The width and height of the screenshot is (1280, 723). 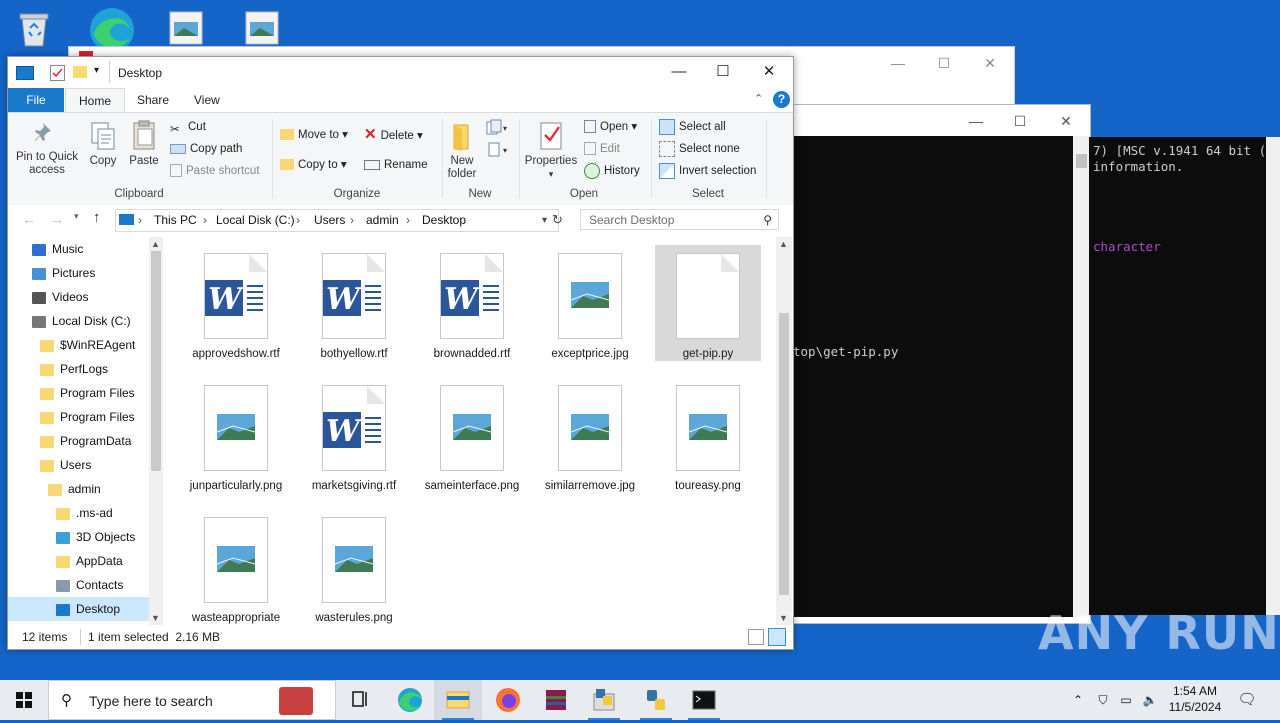 What do you see at coordinates (78, 585) in the screenshot?
I see `nav-item: Contacts` at bounding box center [78, 585].